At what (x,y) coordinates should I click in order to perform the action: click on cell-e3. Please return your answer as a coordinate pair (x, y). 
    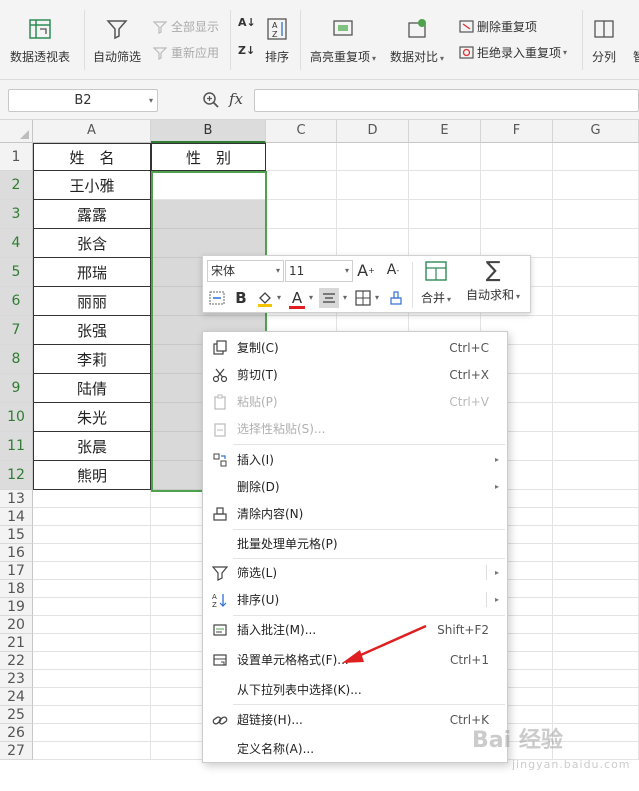
    Looking at the image, I should click on (445, 214).